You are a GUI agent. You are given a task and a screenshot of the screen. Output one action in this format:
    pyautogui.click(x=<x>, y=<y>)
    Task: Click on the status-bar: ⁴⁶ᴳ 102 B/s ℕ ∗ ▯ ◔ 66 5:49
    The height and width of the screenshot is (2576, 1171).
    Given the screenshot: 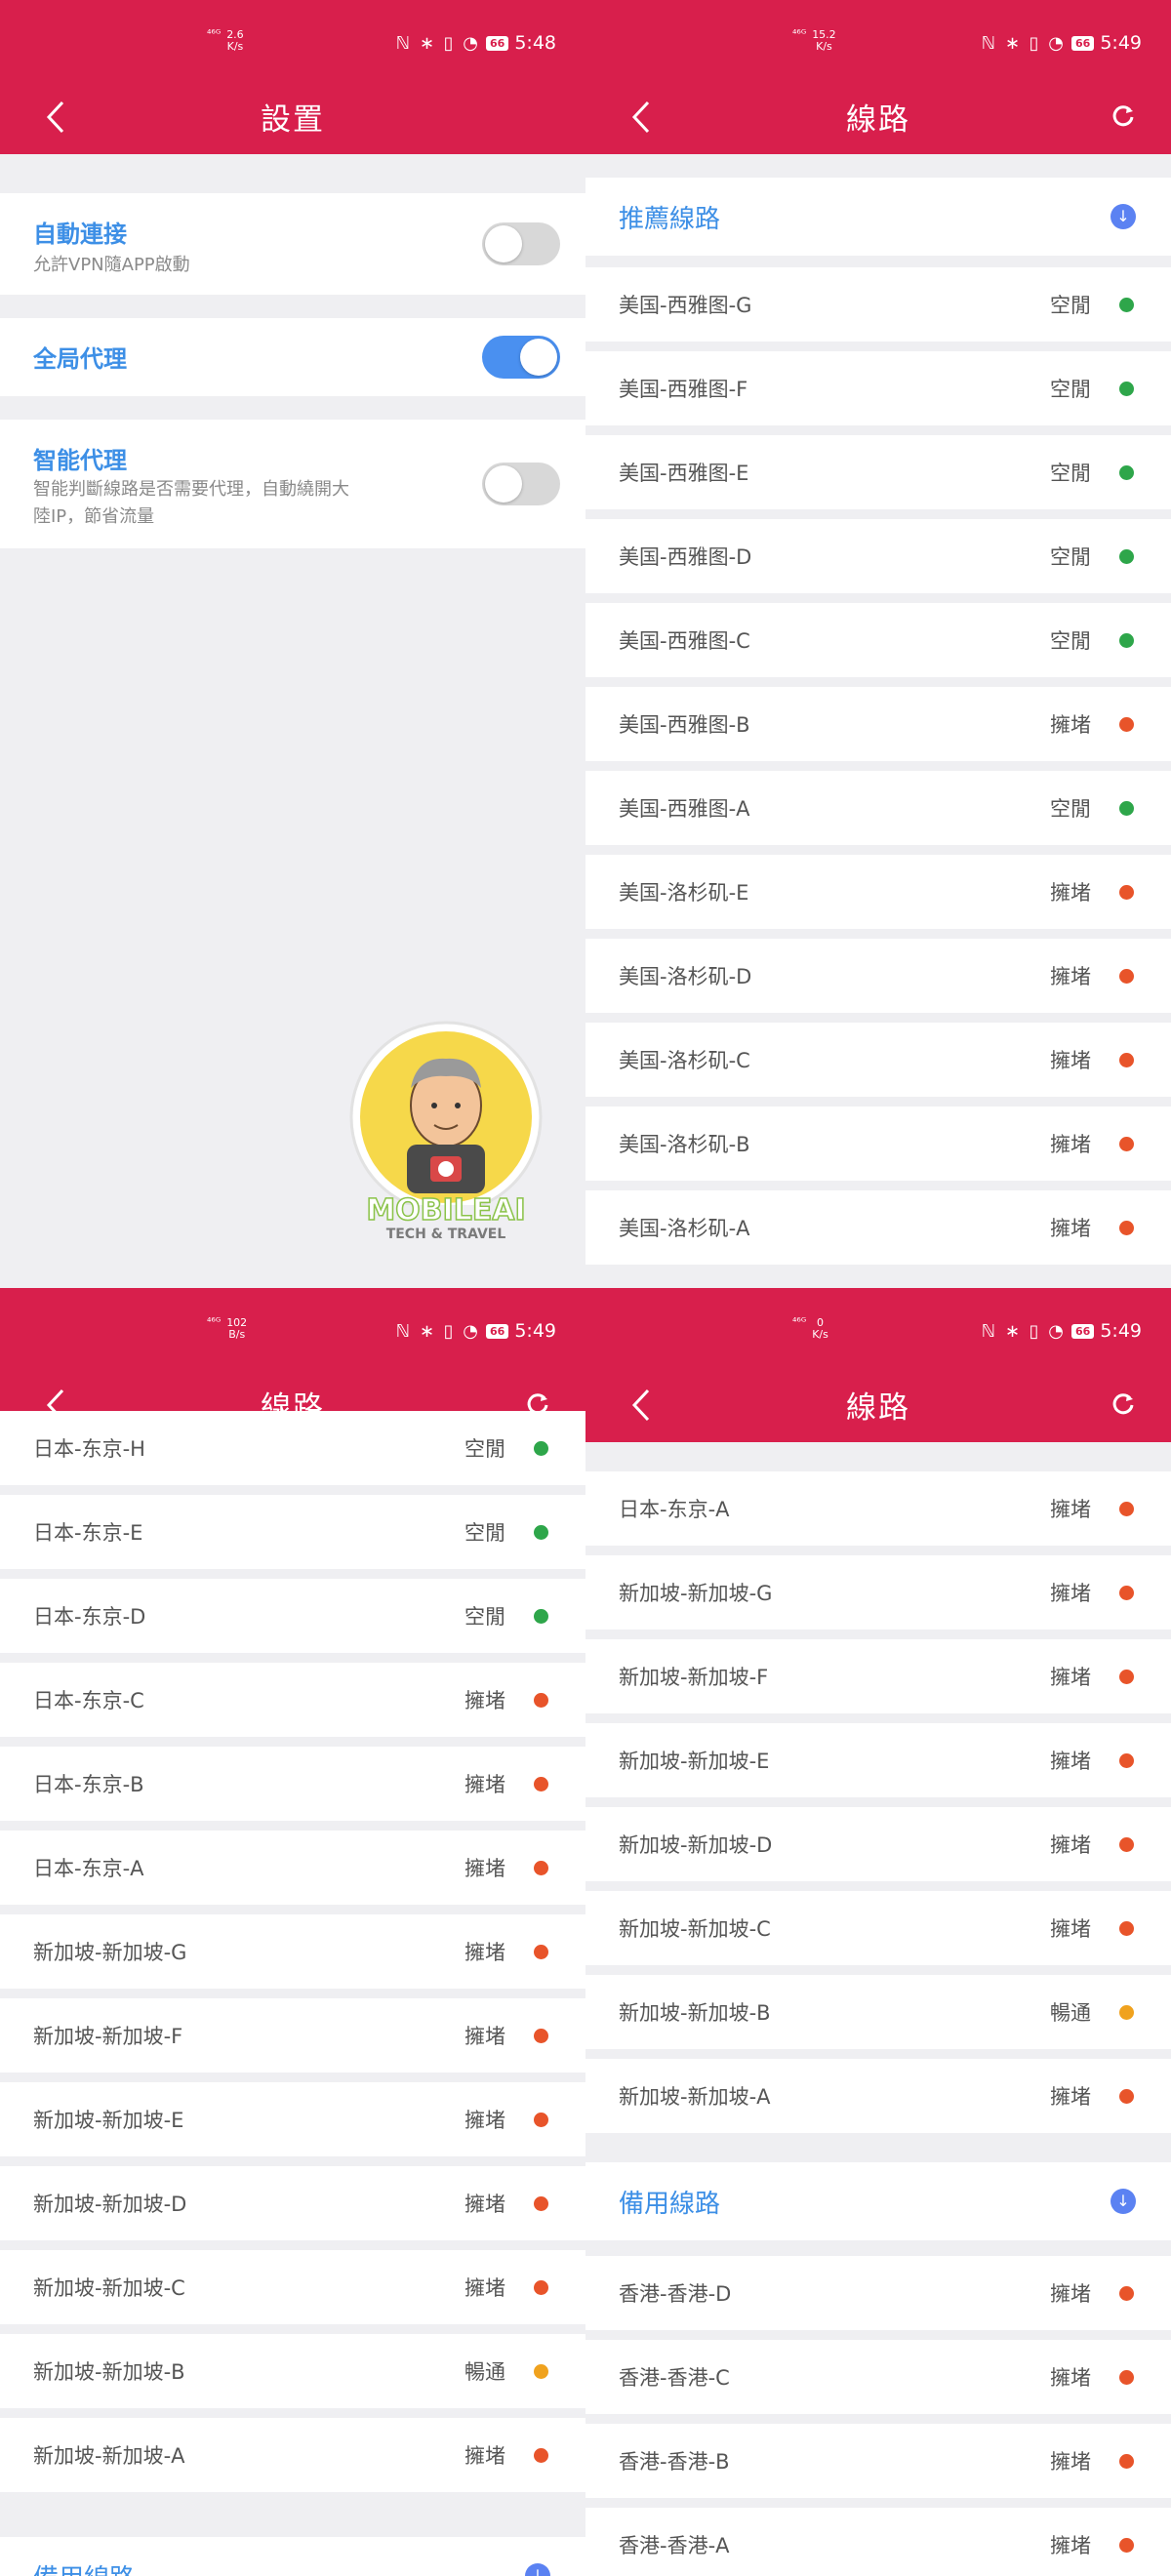 What is the action you would take?
    pyautogui.click(x=293, y=1328)
    